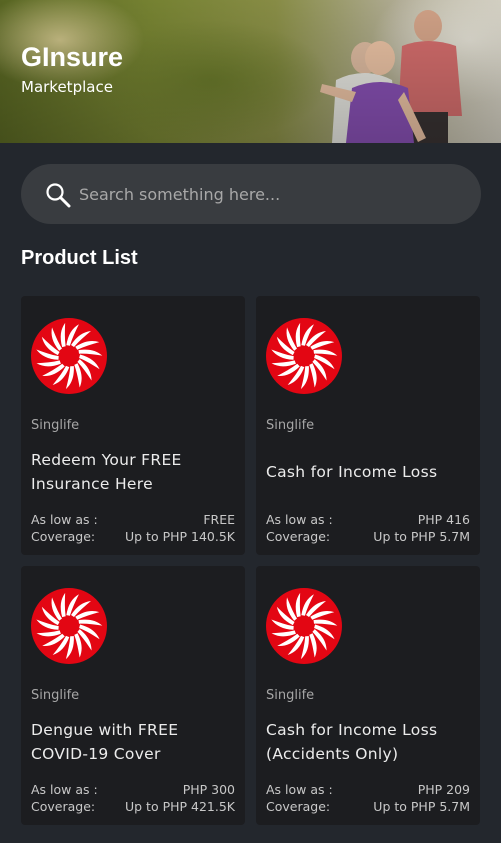 Image resolution: width=501 pixels, height=843 pixels. I want to click on price-value: PHP 300, so click(208, 789).